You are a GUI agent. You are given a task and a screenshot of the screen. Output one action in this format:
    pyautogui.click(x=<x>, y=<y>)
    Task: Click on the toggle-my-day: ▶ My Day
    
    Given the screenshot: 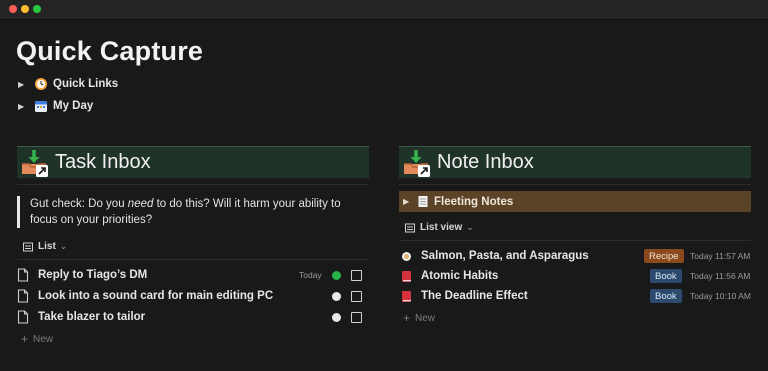 What is the action you would take?
    pyautogui.click(x=55, y=106)
    